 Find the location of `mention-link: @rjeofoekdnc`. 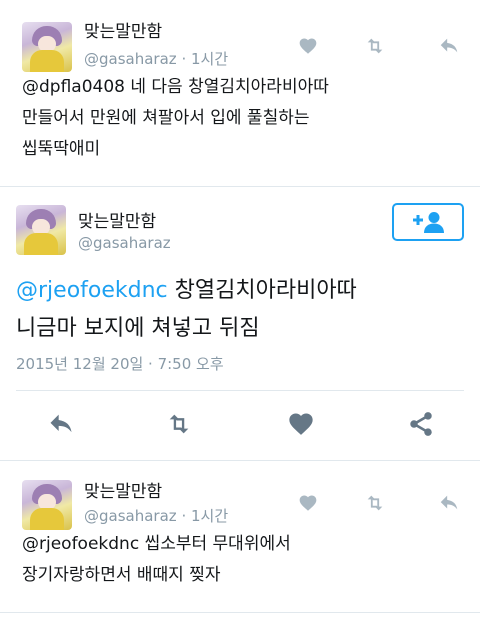

mention-link: @rjeofoekdnc is located at coordinates (92, 290).